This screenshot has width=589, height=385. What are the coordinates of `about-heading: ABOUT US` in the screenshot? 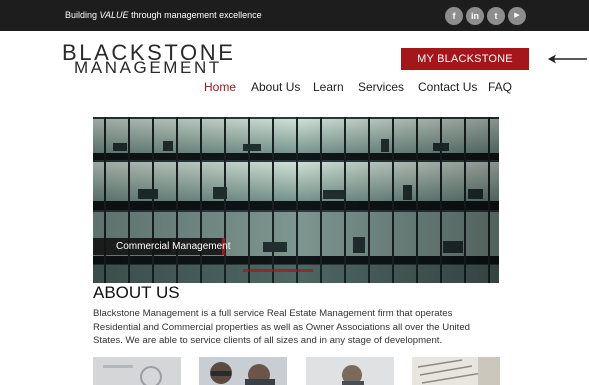 It's located at (136, 292).